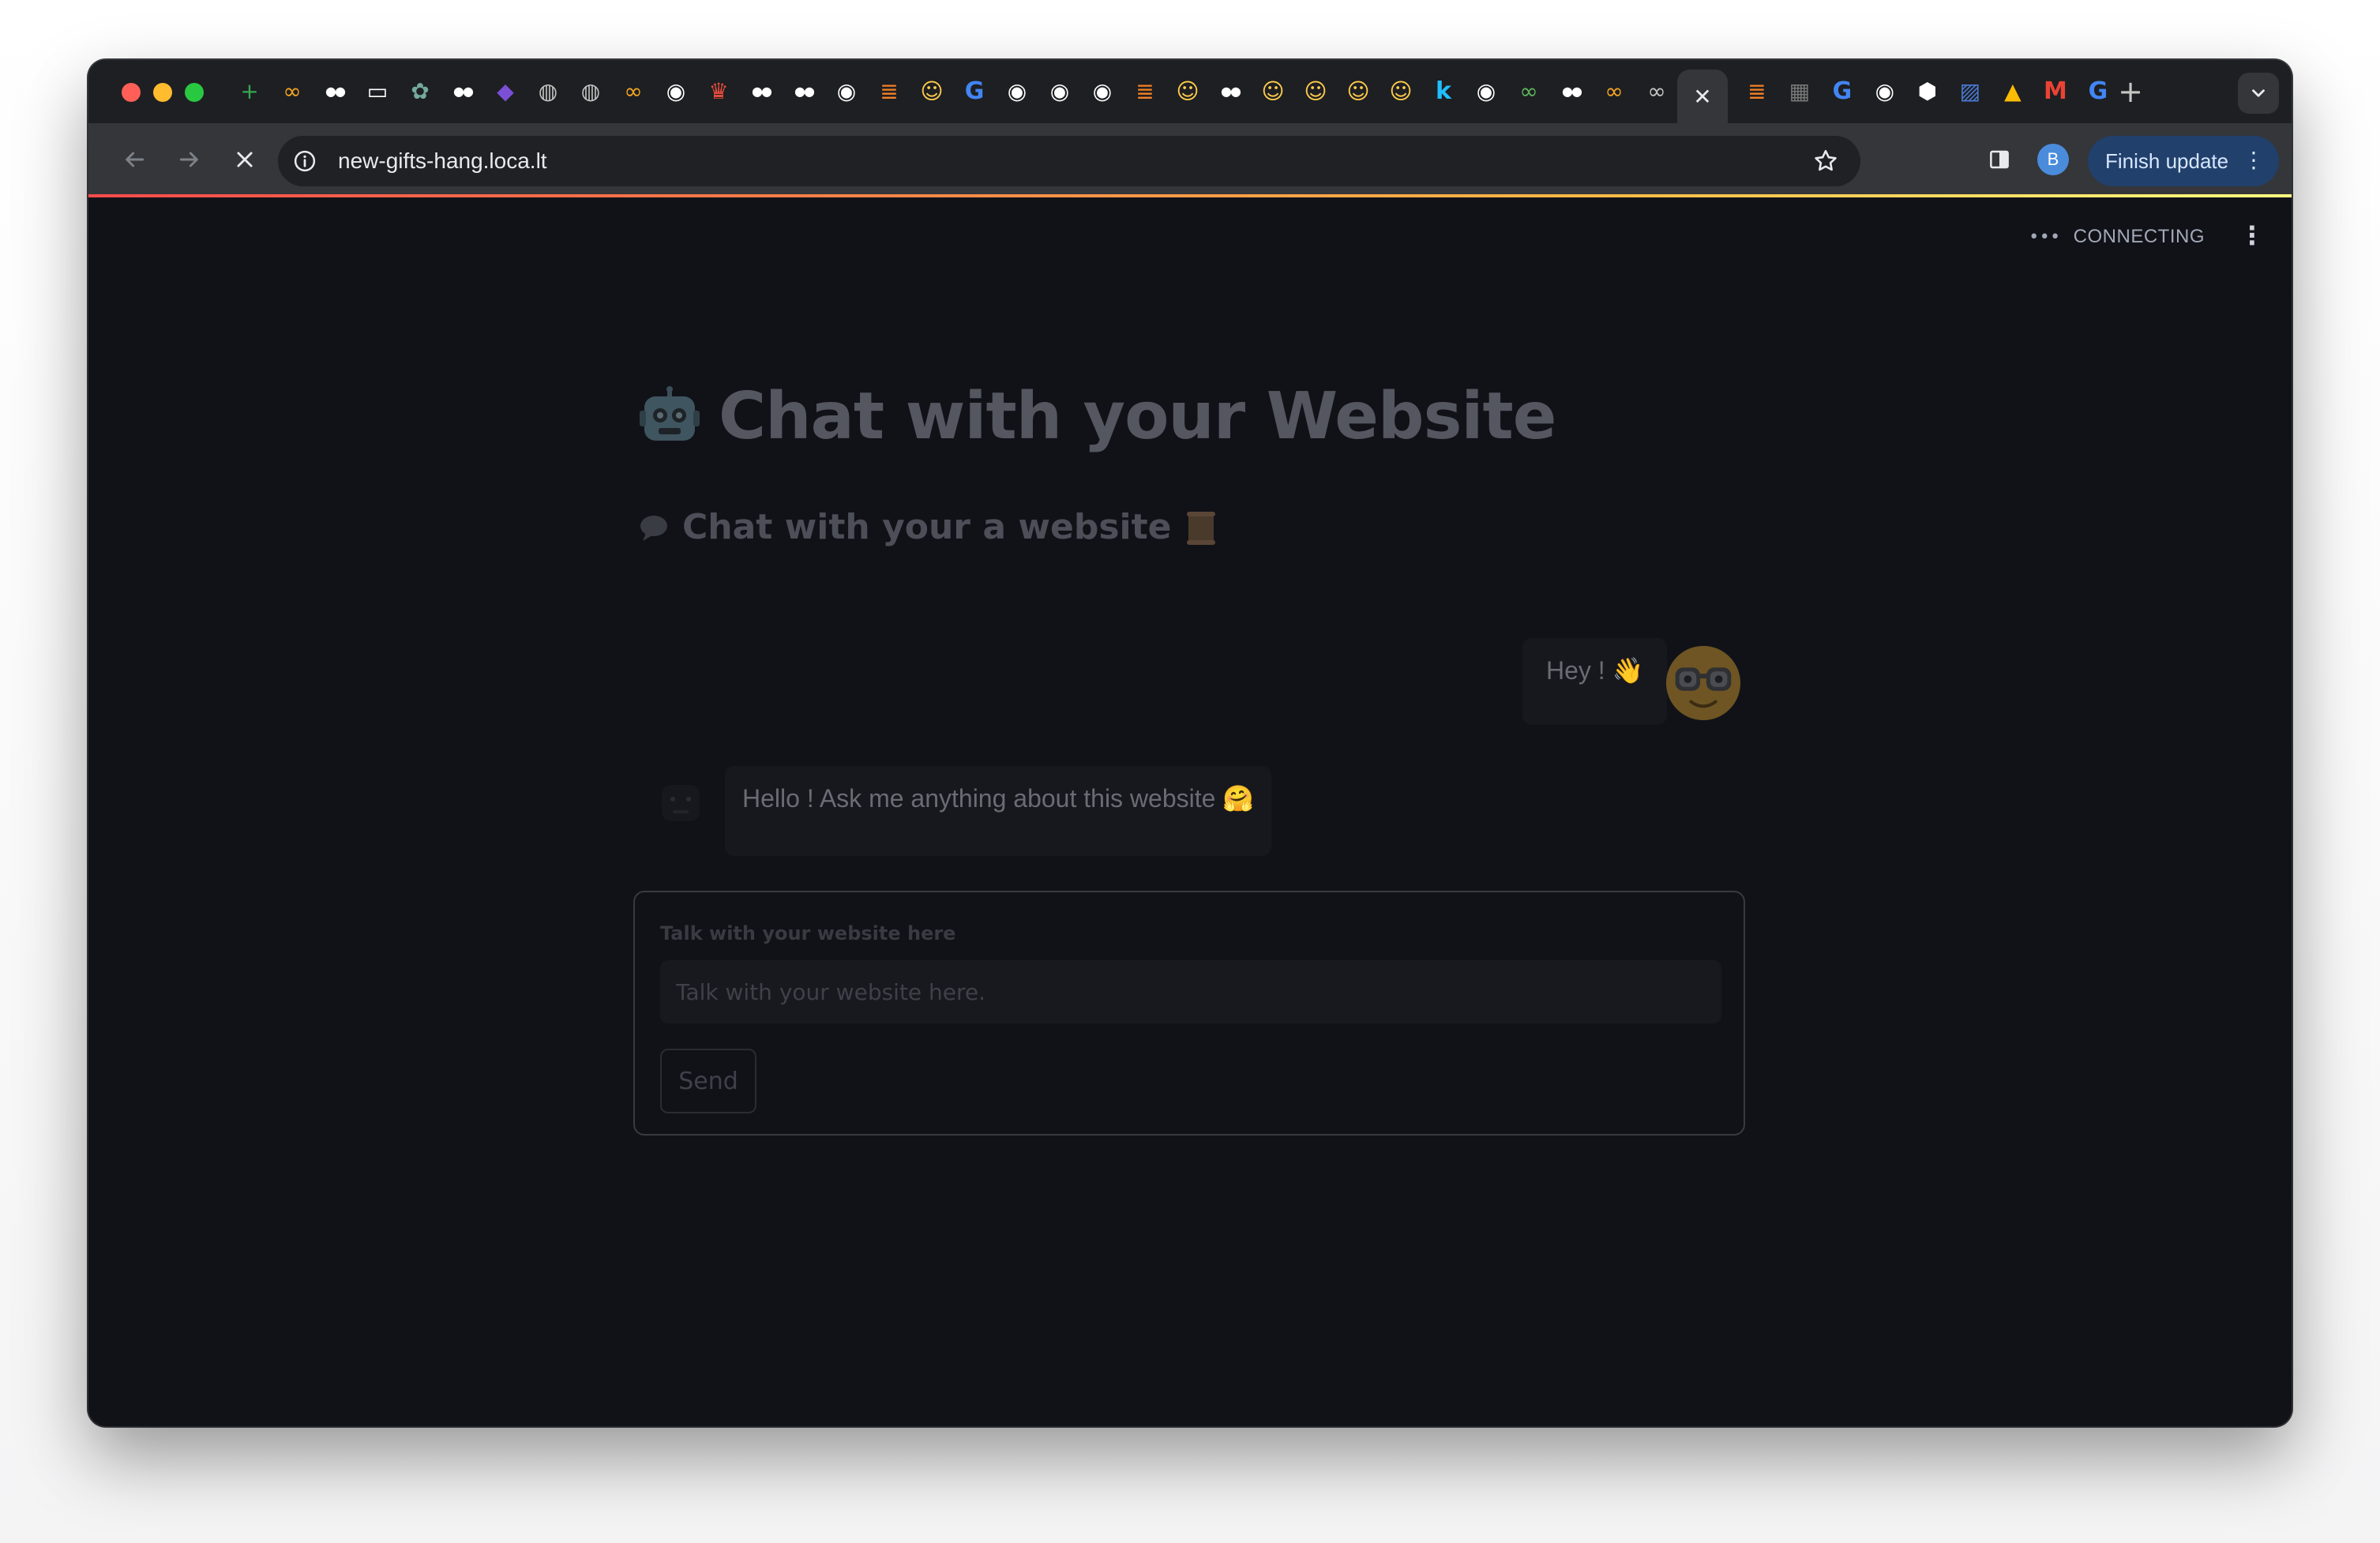  What do you see at coordinates (1703, 683) in the screenshot?
I see `nerd-face-avatar-icon` at bounding box center [1703, 683].